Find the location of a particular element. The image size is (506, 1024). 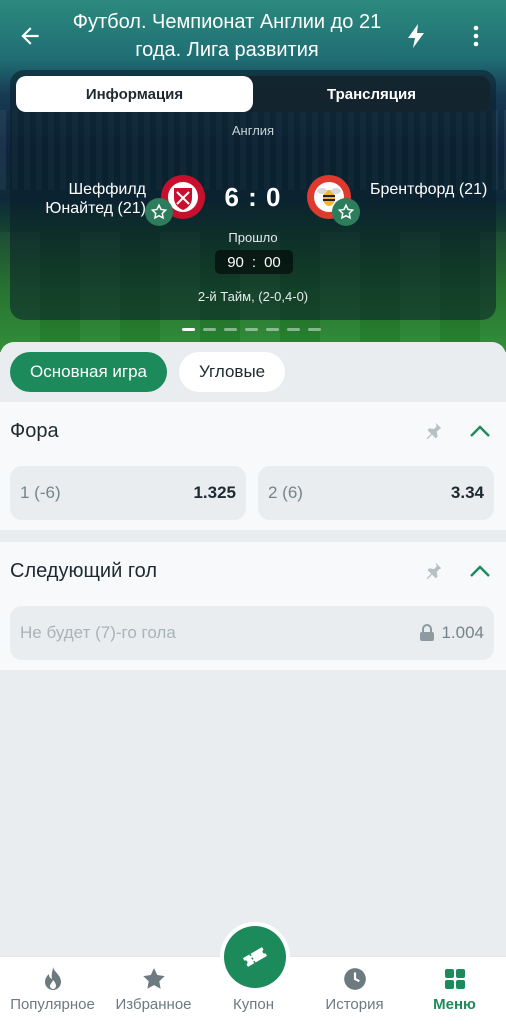

info-tabs: Информация Трансляция is located at coordinates (253, 94).